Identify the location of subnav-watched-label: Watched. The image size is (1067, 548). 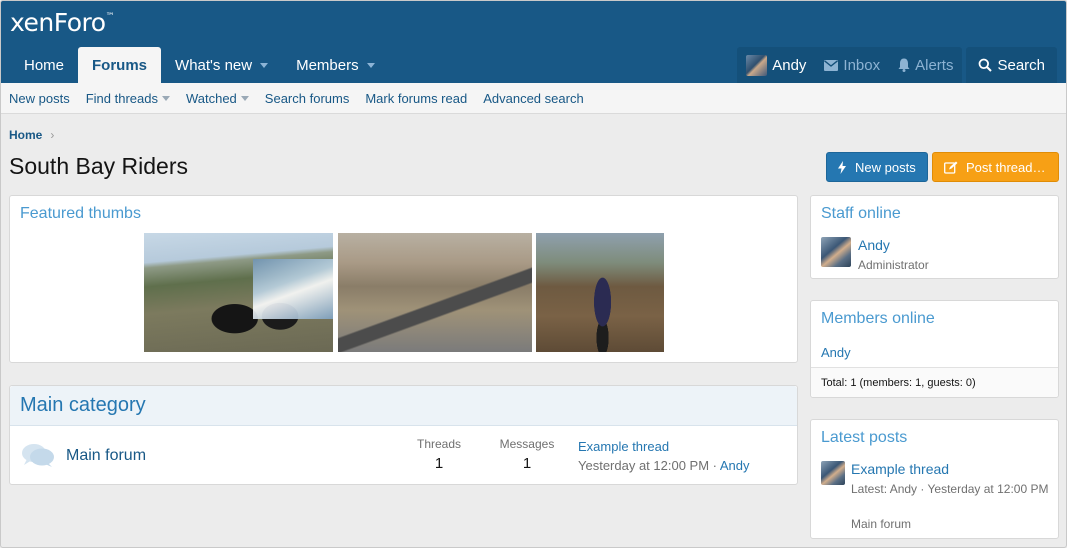
(211, 98).